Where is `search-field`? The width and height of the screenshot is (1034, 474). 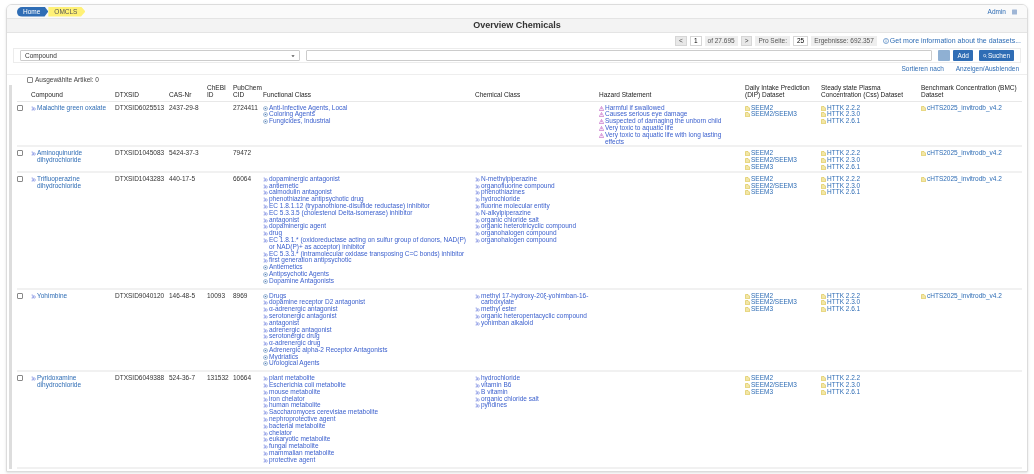 search-field is located at coordinates (619, 55).